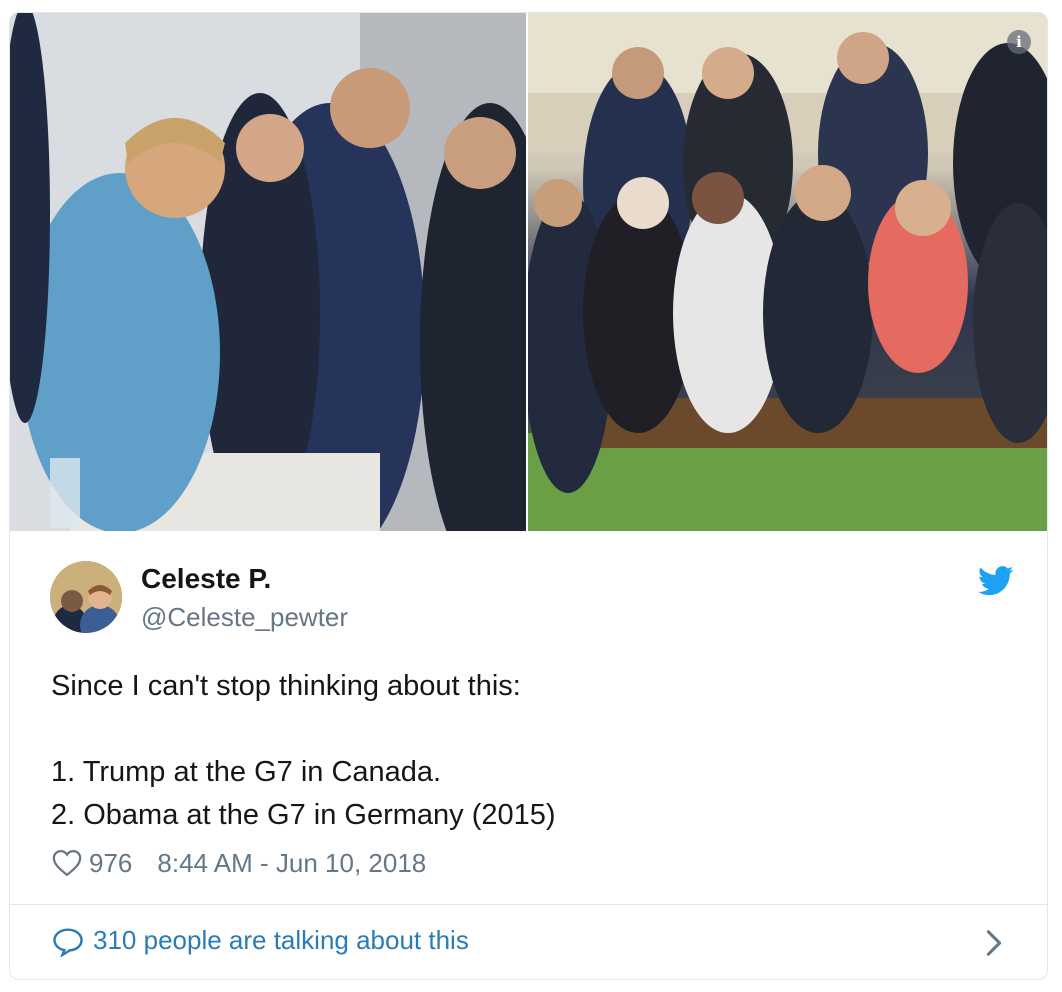  What do you see at coordinates (67, 863) in the screenshot?
I see `heart-icon` at bounding box center [67, 863].